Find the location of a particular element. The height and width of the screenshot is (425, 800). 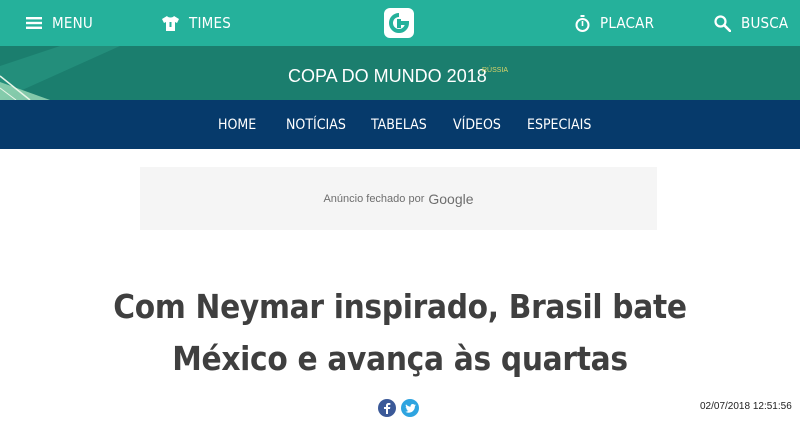

times-label: TIMES is located at coordinates (210, 23).